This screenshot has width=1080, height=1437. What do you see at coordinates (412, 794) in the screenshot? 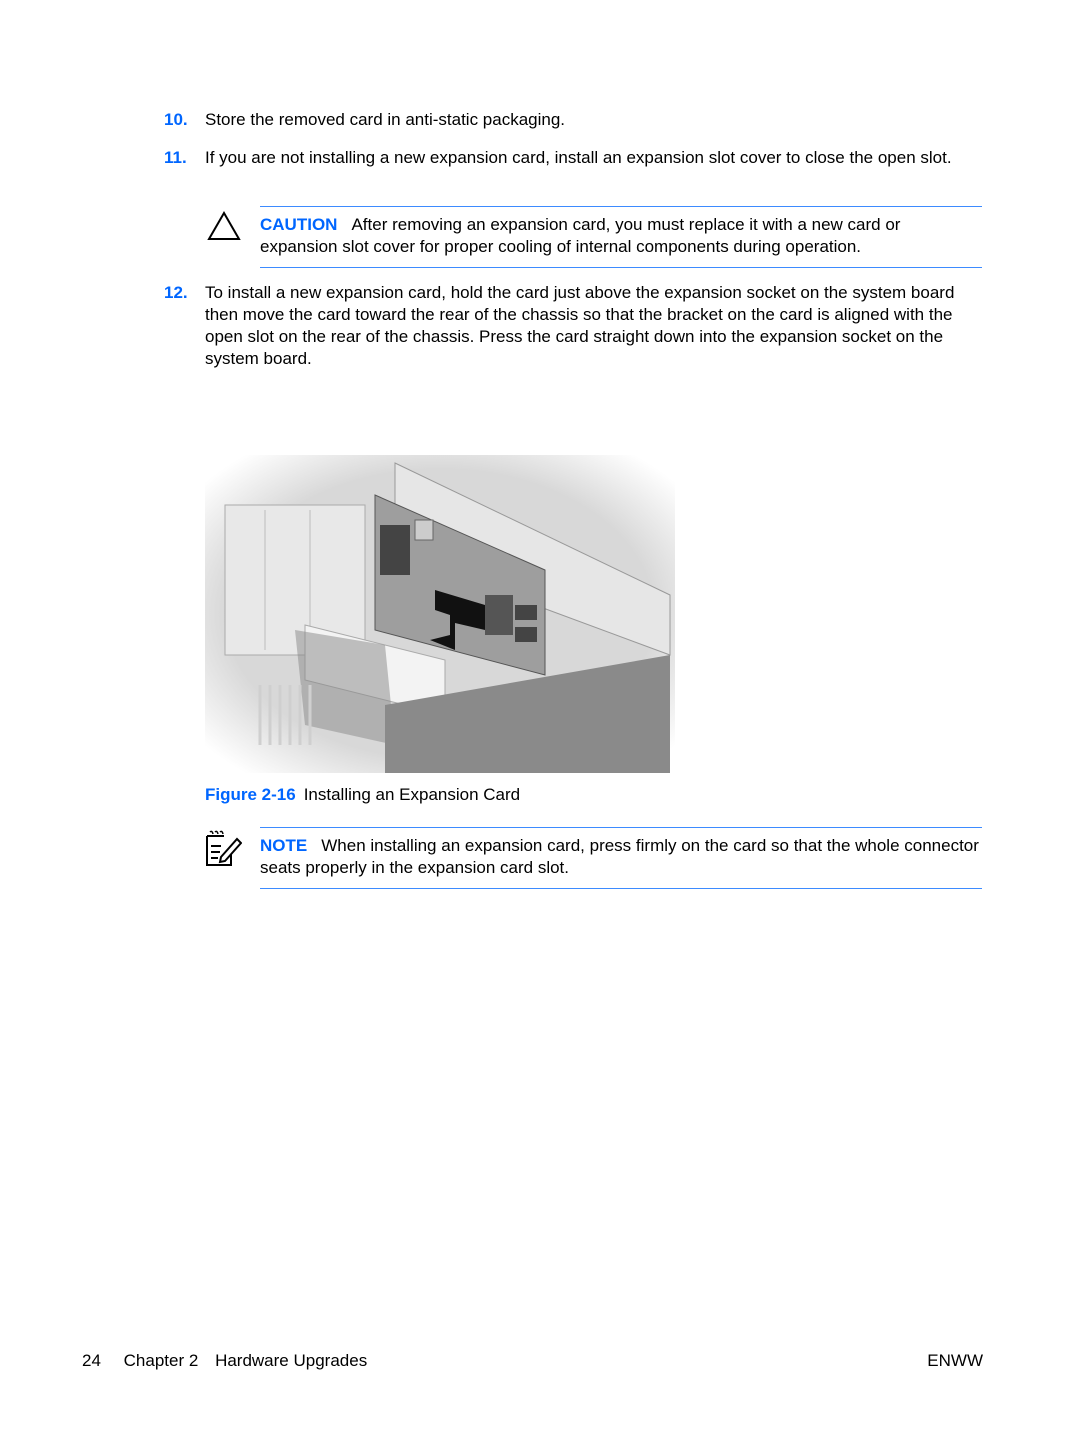
I see `figure-caption-text: Installing an Expansion Card` at bounding box center [412, 794].